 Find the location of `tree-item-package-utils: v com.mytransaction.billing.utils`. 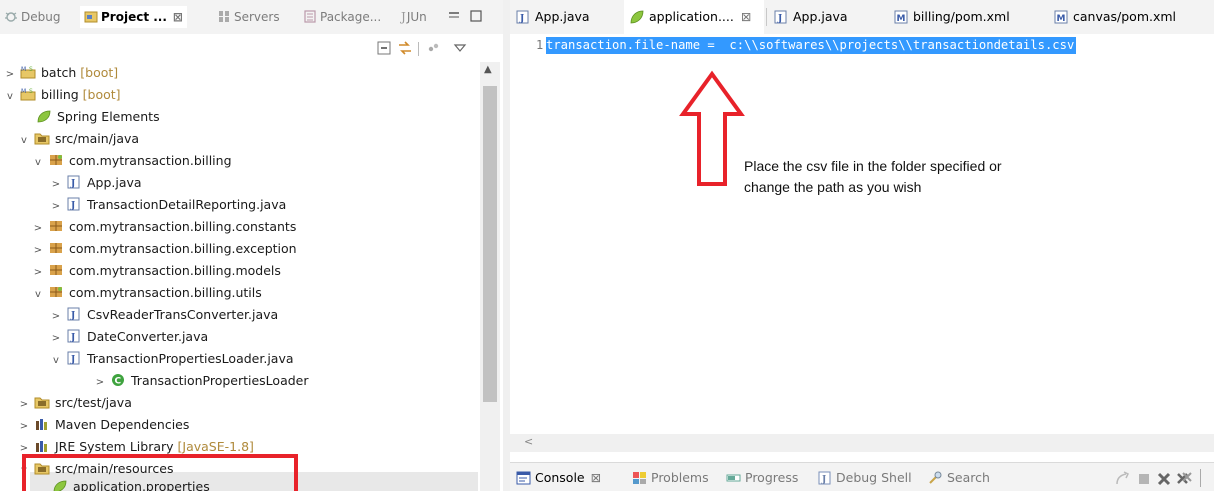

tree-item-package-utils: v com.mytransaction.billing.utils is located at coordinates (147, 293).